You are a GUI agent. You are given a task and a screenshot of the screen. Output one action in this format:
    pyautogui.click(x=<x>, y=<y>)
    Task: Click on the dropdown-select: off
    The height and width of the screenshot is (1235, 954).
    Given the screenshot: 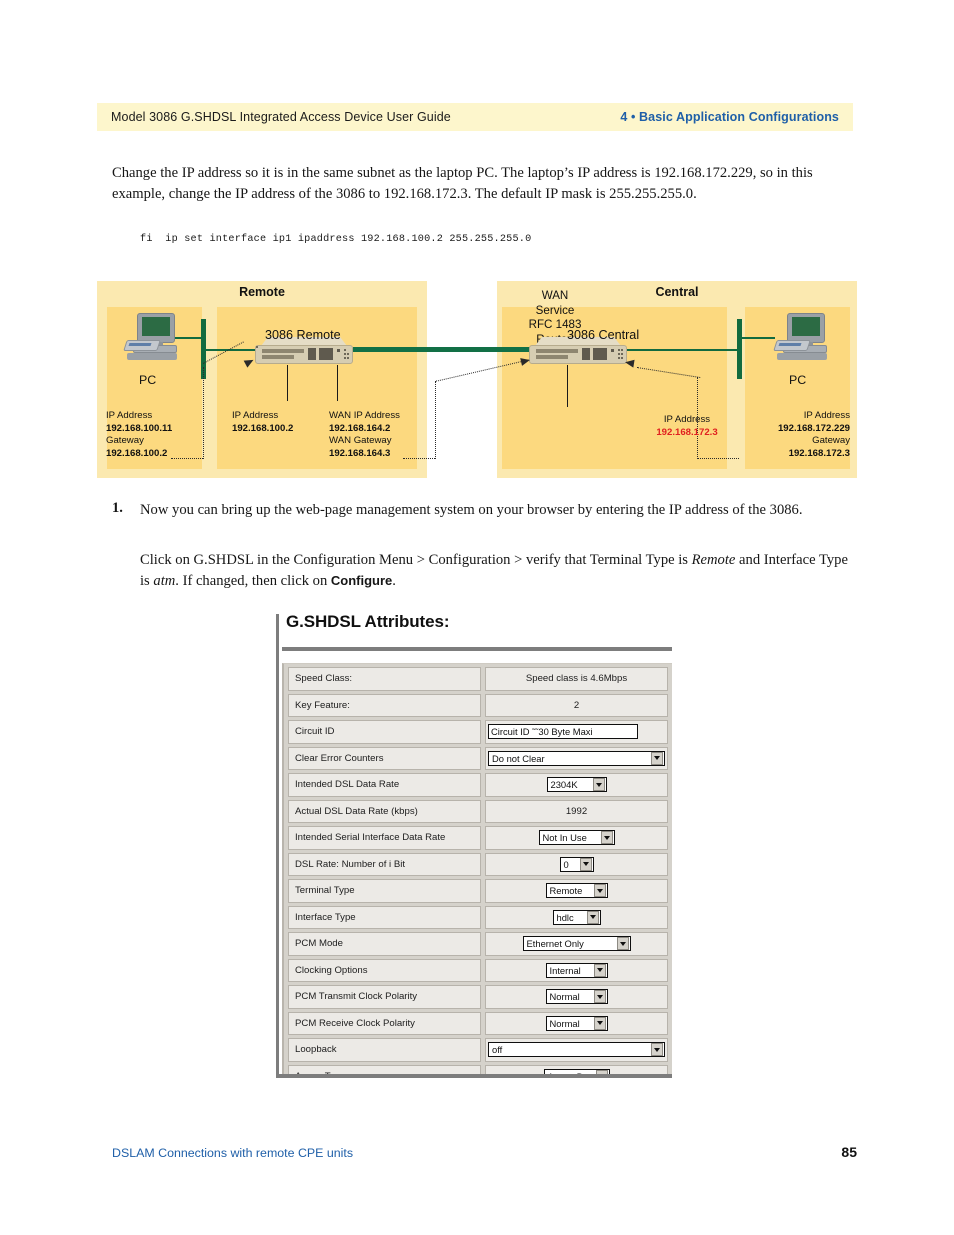 What is the action you would take?
    pyautogui.click(x=576, y=1050)
    